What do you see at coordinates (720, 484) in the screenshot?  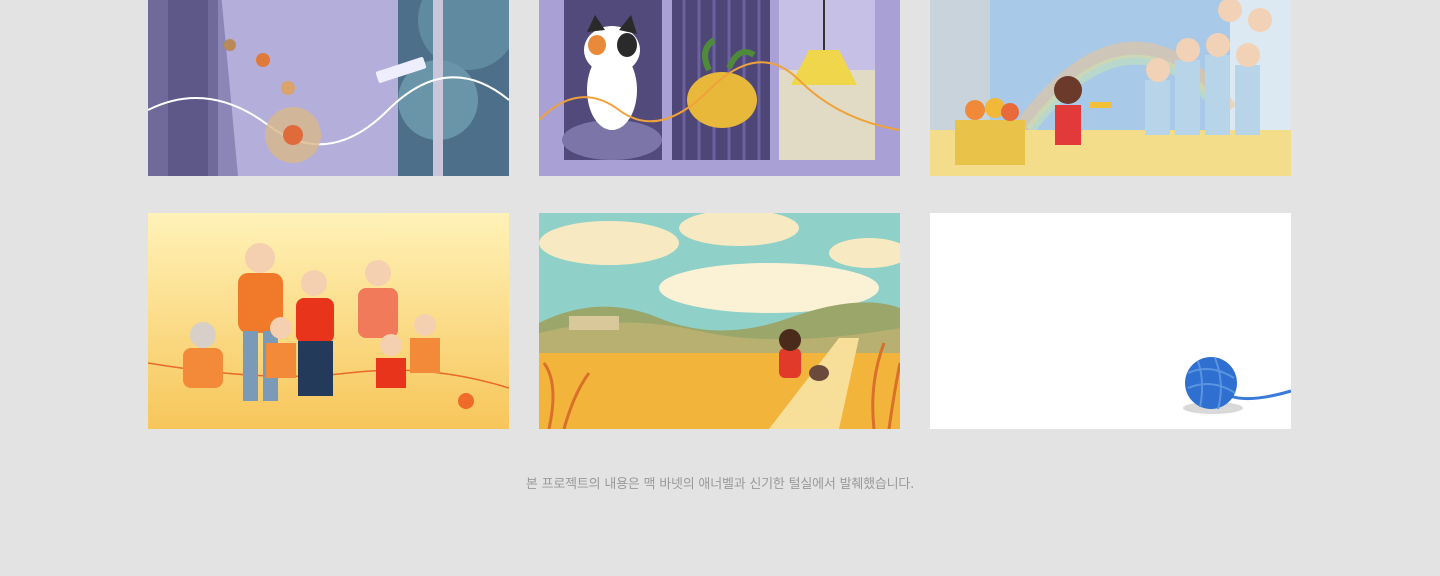 I see `project-caption: 본 프로젝트의 내용은 맥 바넷의 애너벨과 신기한 털실에서 발췌했습니다.` at bounding box center [720, 484].